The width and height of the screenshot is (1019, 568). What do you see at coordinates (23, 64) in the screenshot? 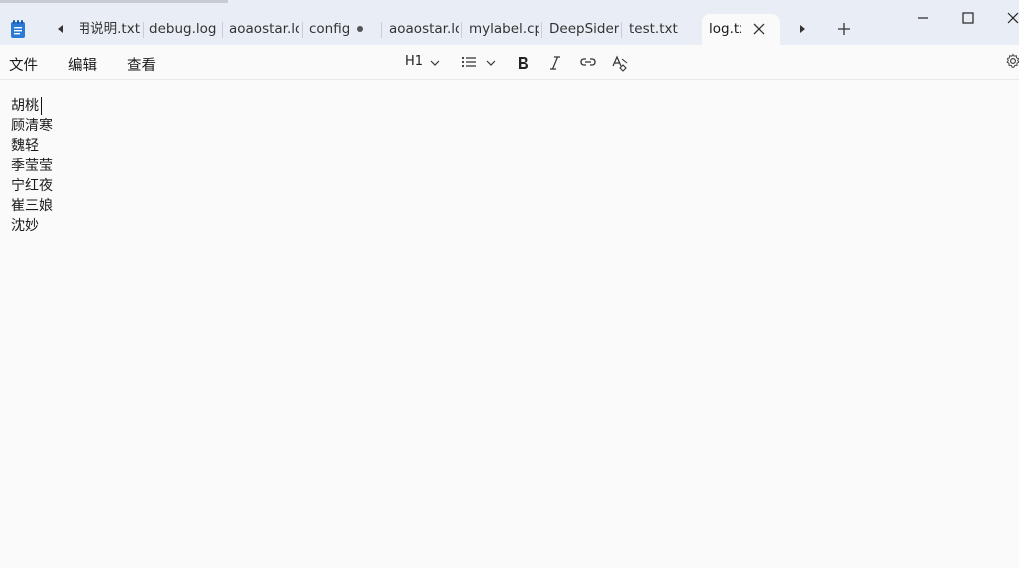
I see `menu-file: 文件` at bounding box center [23, 64].